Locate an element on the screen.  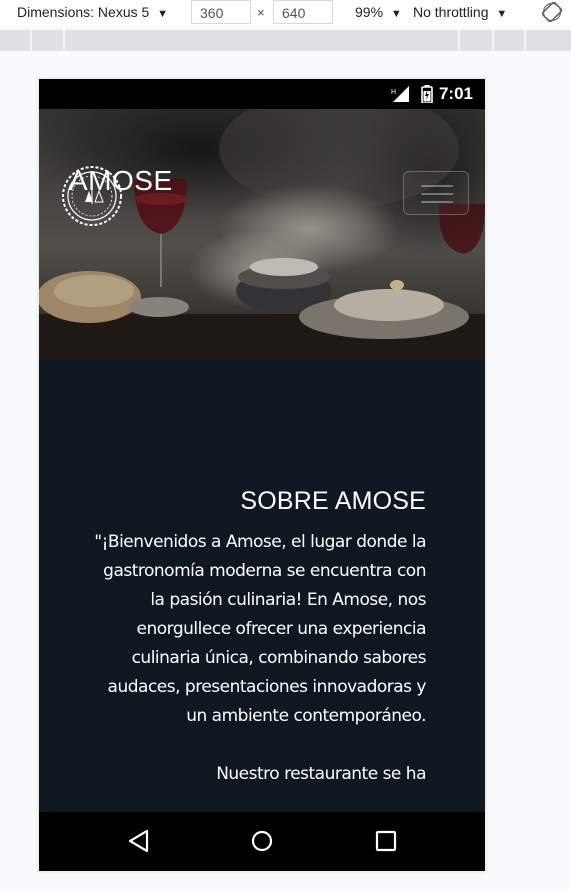
menu-toggle-button is located at coordinates (436, 193).